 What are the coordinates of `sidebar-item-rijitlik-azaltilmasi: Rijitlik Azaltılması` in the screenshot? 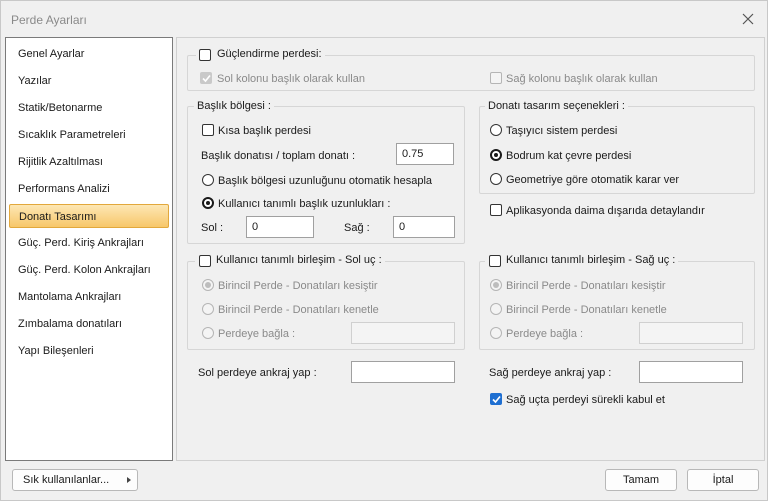 It's located at (89, 162).